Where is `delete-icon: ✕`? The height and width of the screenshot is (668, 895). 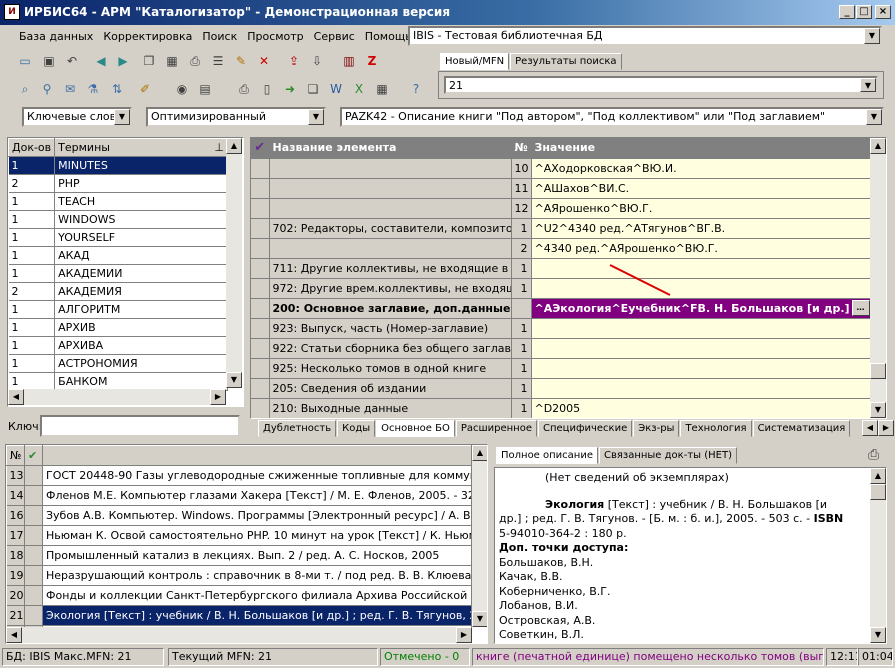 delete-icon: ✕ is located at coordinates (264, 61).